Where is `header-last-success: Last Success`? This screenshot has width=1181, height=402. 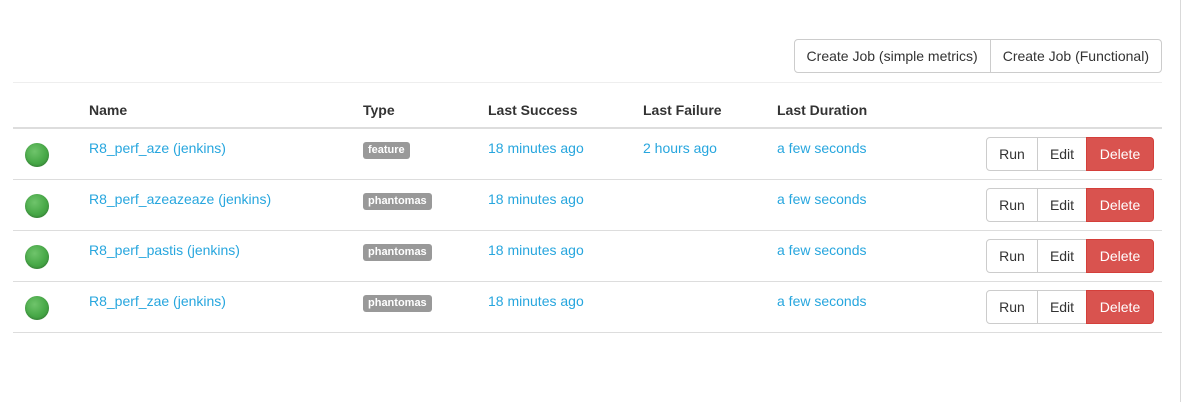 header-last-success: Last Success is located at coordinates (557, 110).